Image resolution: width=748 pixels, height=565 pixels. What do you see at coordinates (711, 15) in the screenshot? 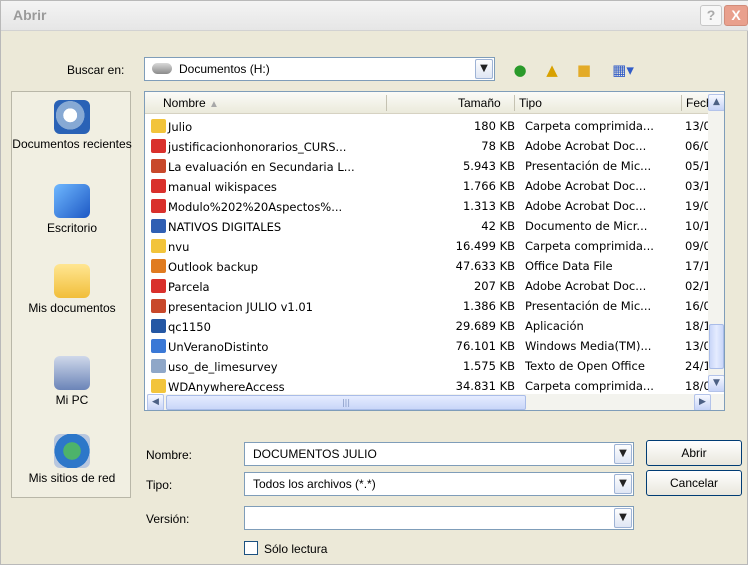
I see `help-button: ?` at bounding box center [711, 15].